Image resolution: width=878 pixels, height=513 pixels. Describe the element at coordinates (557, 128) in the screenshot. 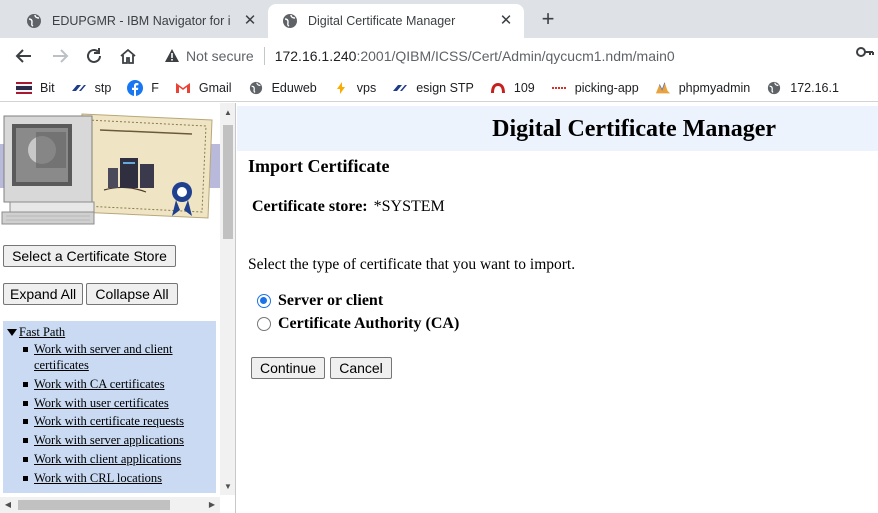

I see `app-header: Digital Certificate Manager` at that location.